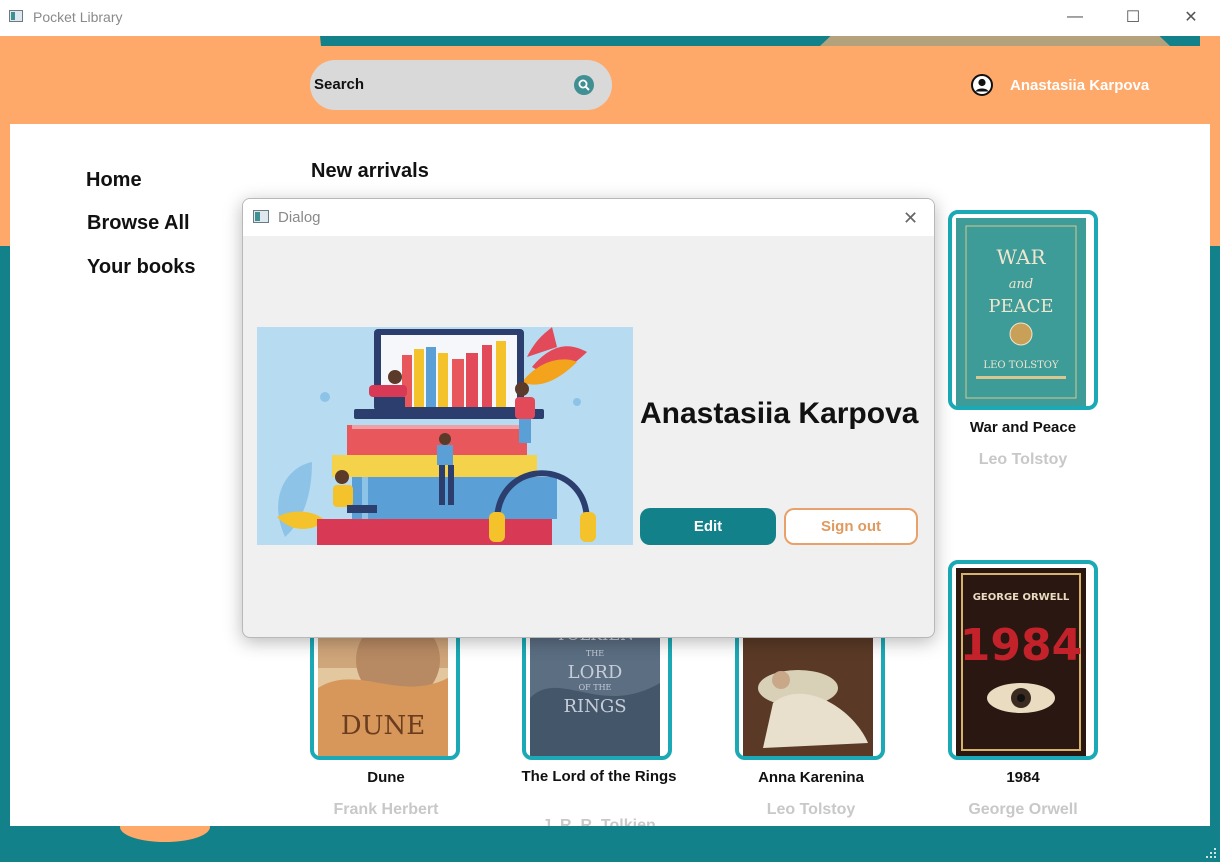 The height and width of the screenshot is (862, 1220). I want to click on 1984-cover-author: GEORGE ORWELL, so click(1021, 597).